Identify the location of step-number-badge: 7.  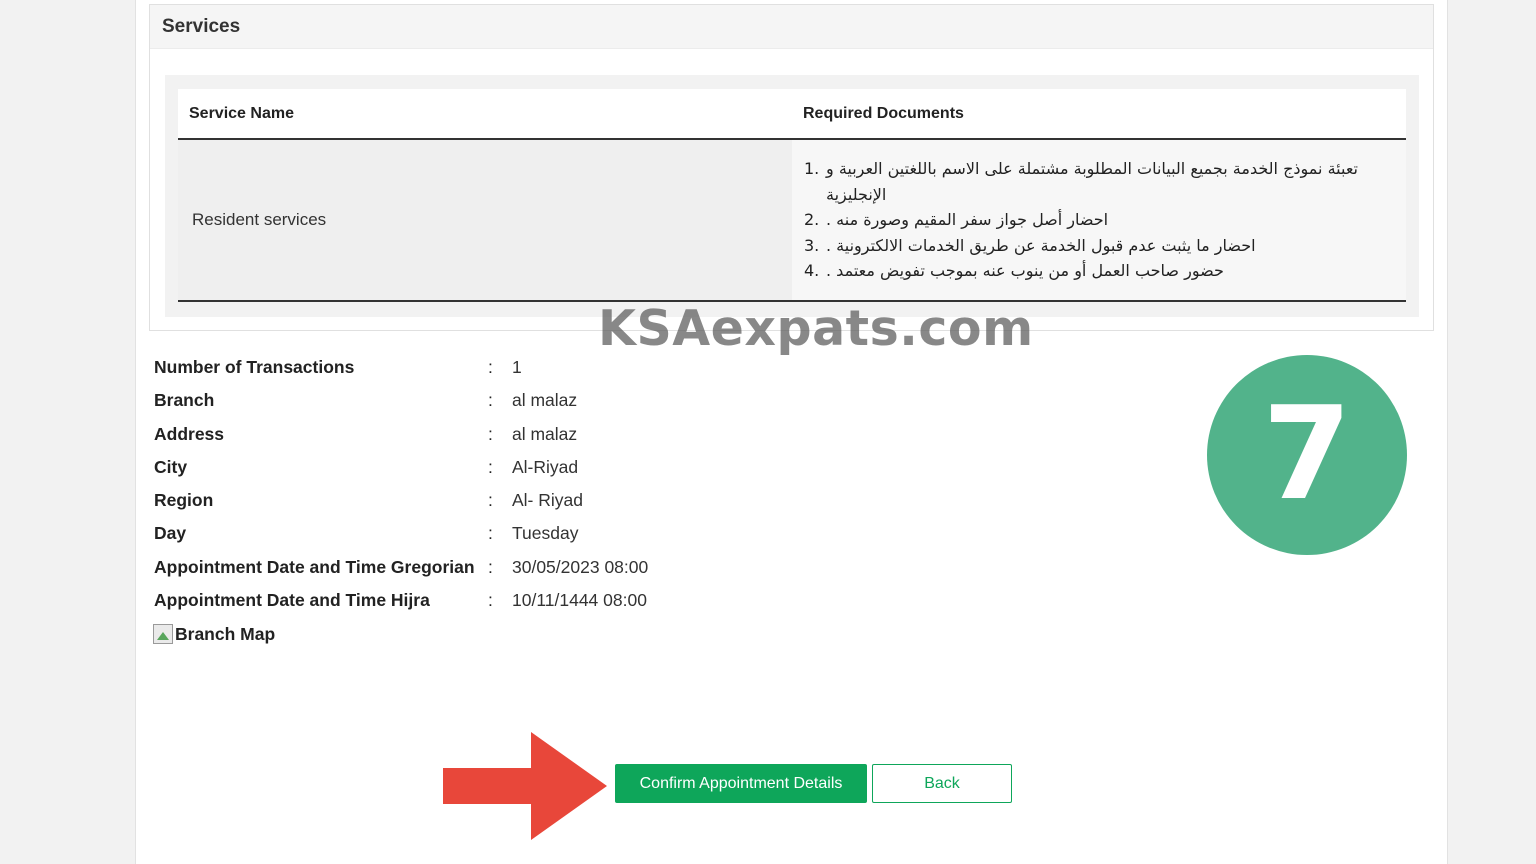
(1307, 455).